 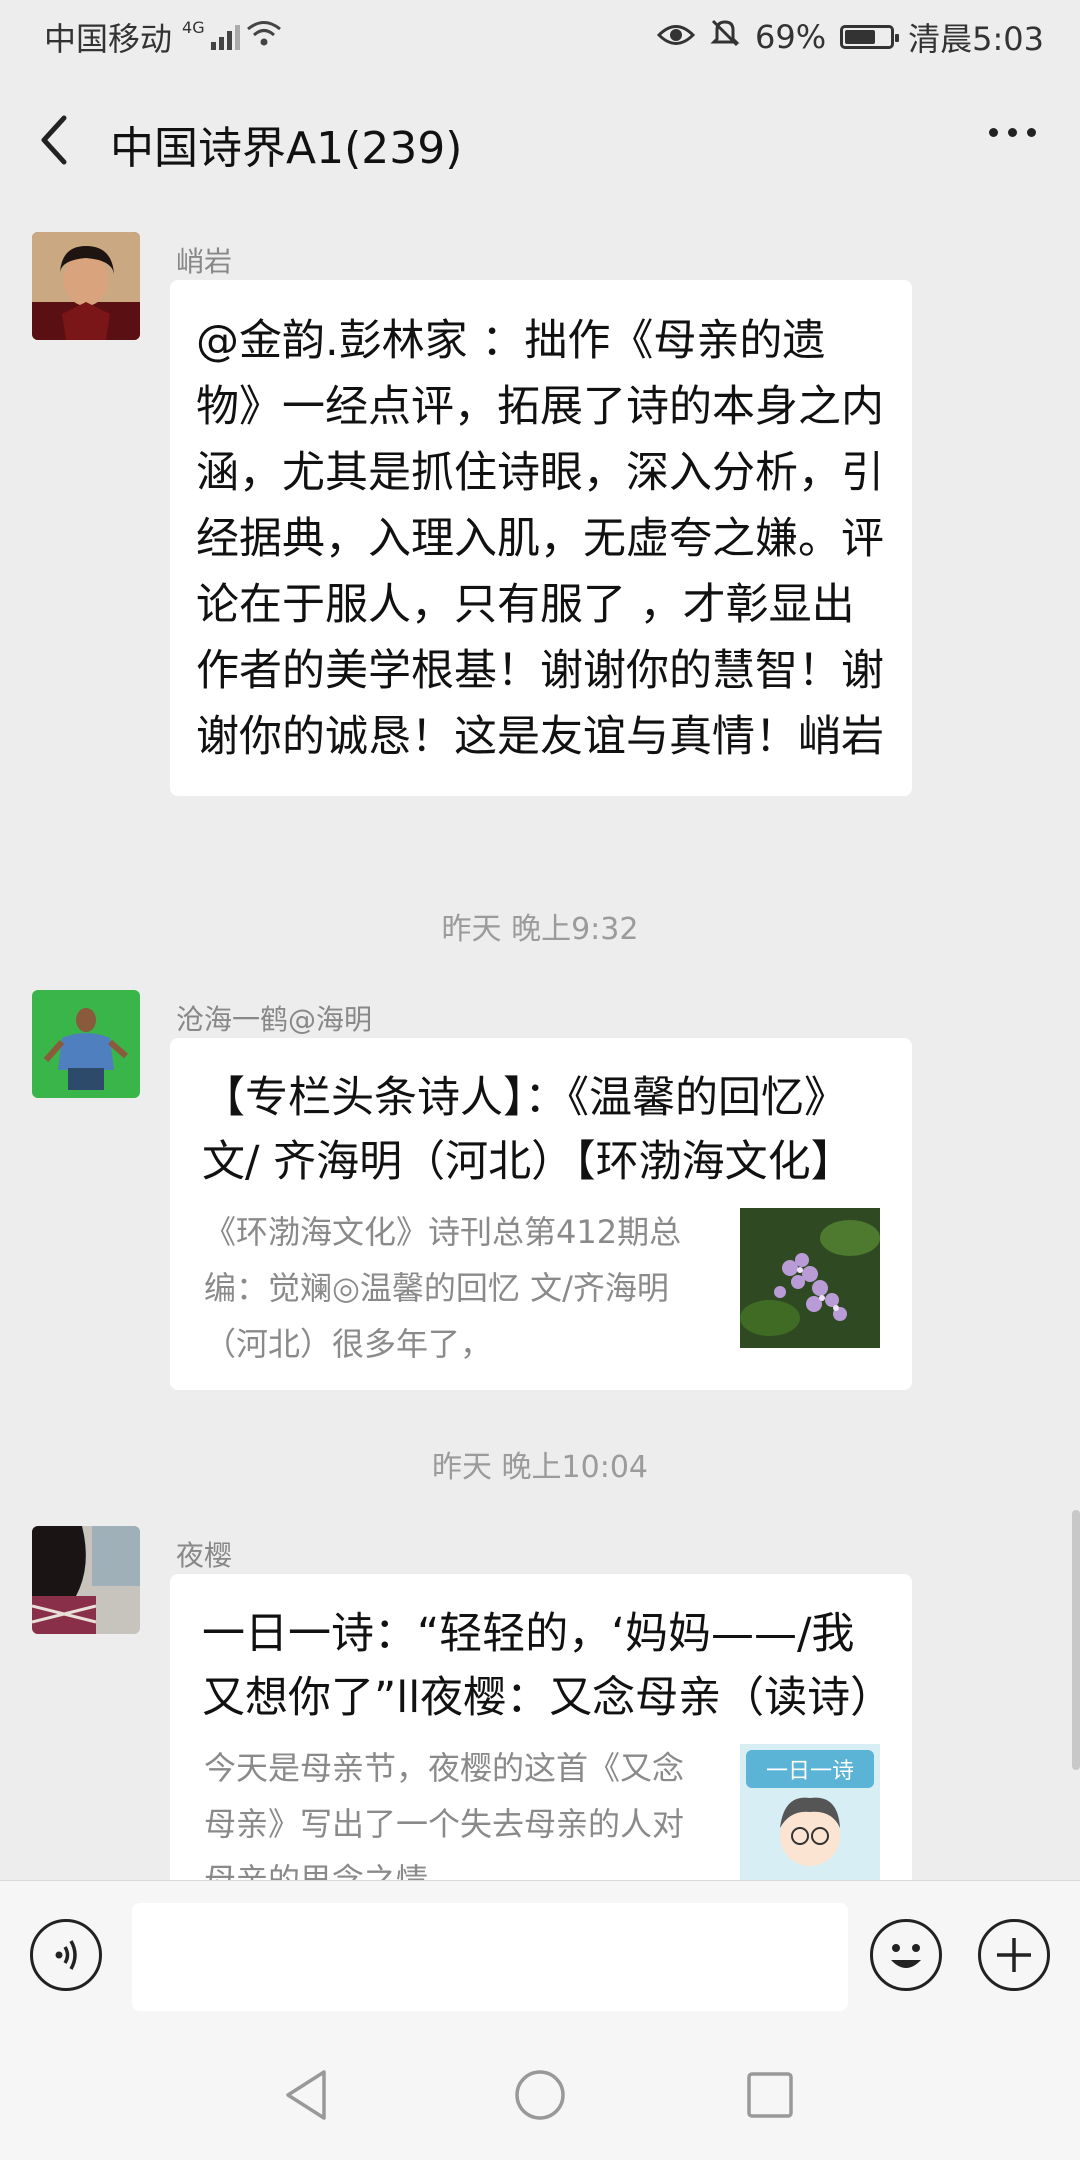 I want to click on voice-icon, so click(x=66, y=1955).